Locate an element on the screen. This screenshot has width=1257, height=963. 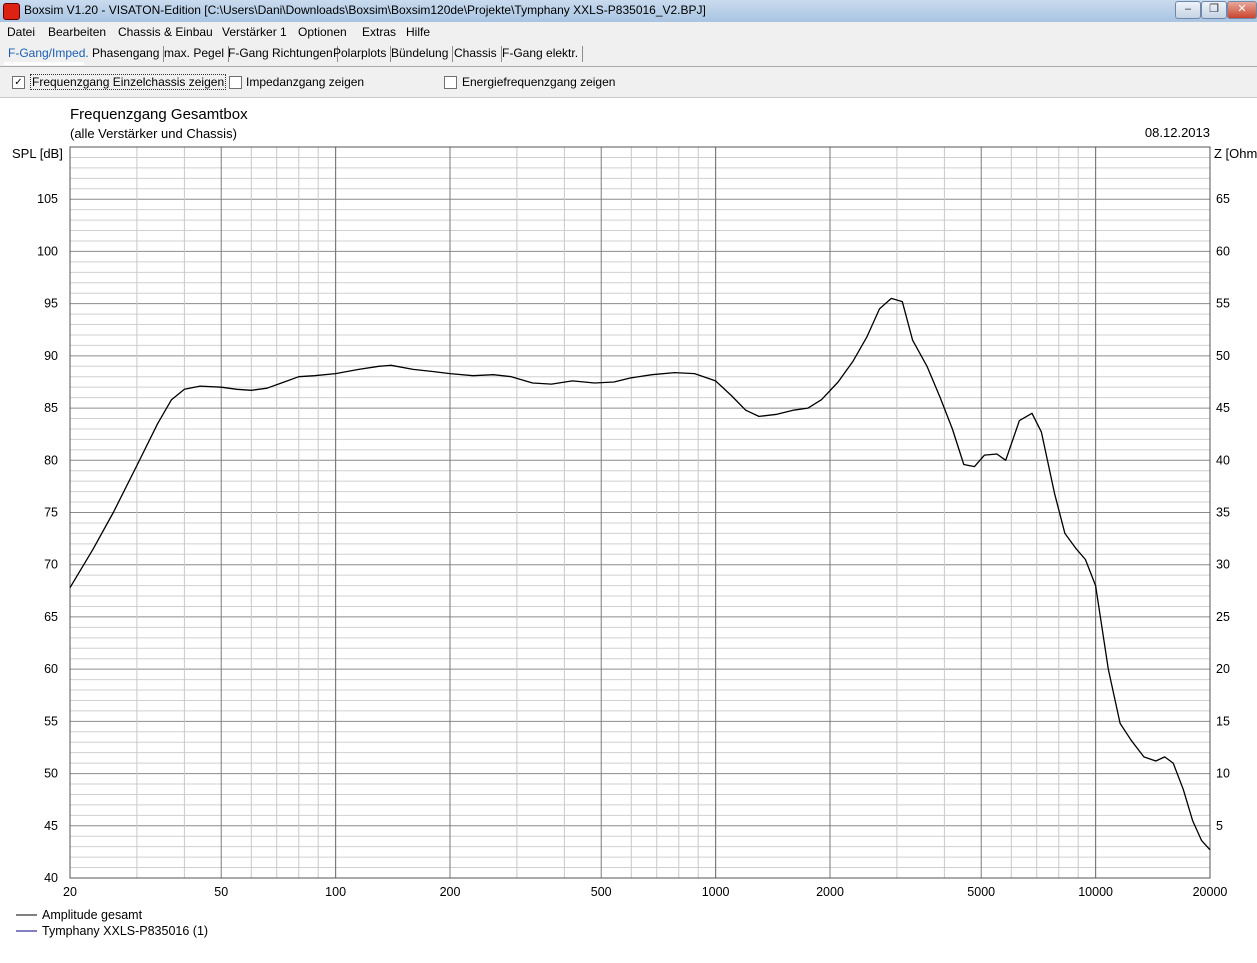
label-energiefrequenzgang: Energiefrequenzgang zeigen is located at coordinates (538, 82).